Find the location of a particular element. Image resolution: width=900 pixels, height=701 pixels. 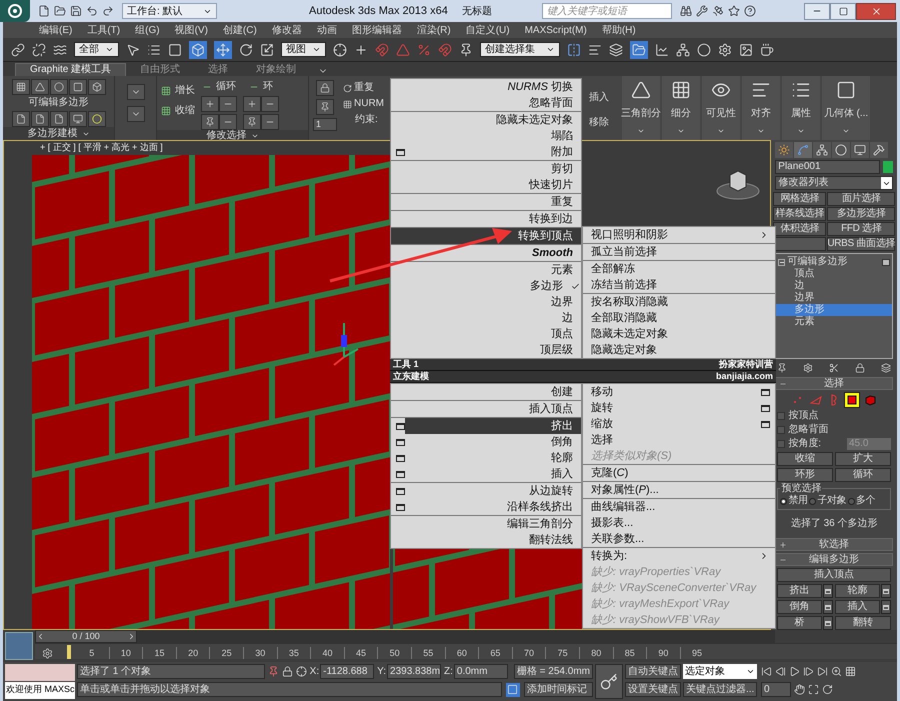

shrink-loop-button is located at coordinates (228, 104).